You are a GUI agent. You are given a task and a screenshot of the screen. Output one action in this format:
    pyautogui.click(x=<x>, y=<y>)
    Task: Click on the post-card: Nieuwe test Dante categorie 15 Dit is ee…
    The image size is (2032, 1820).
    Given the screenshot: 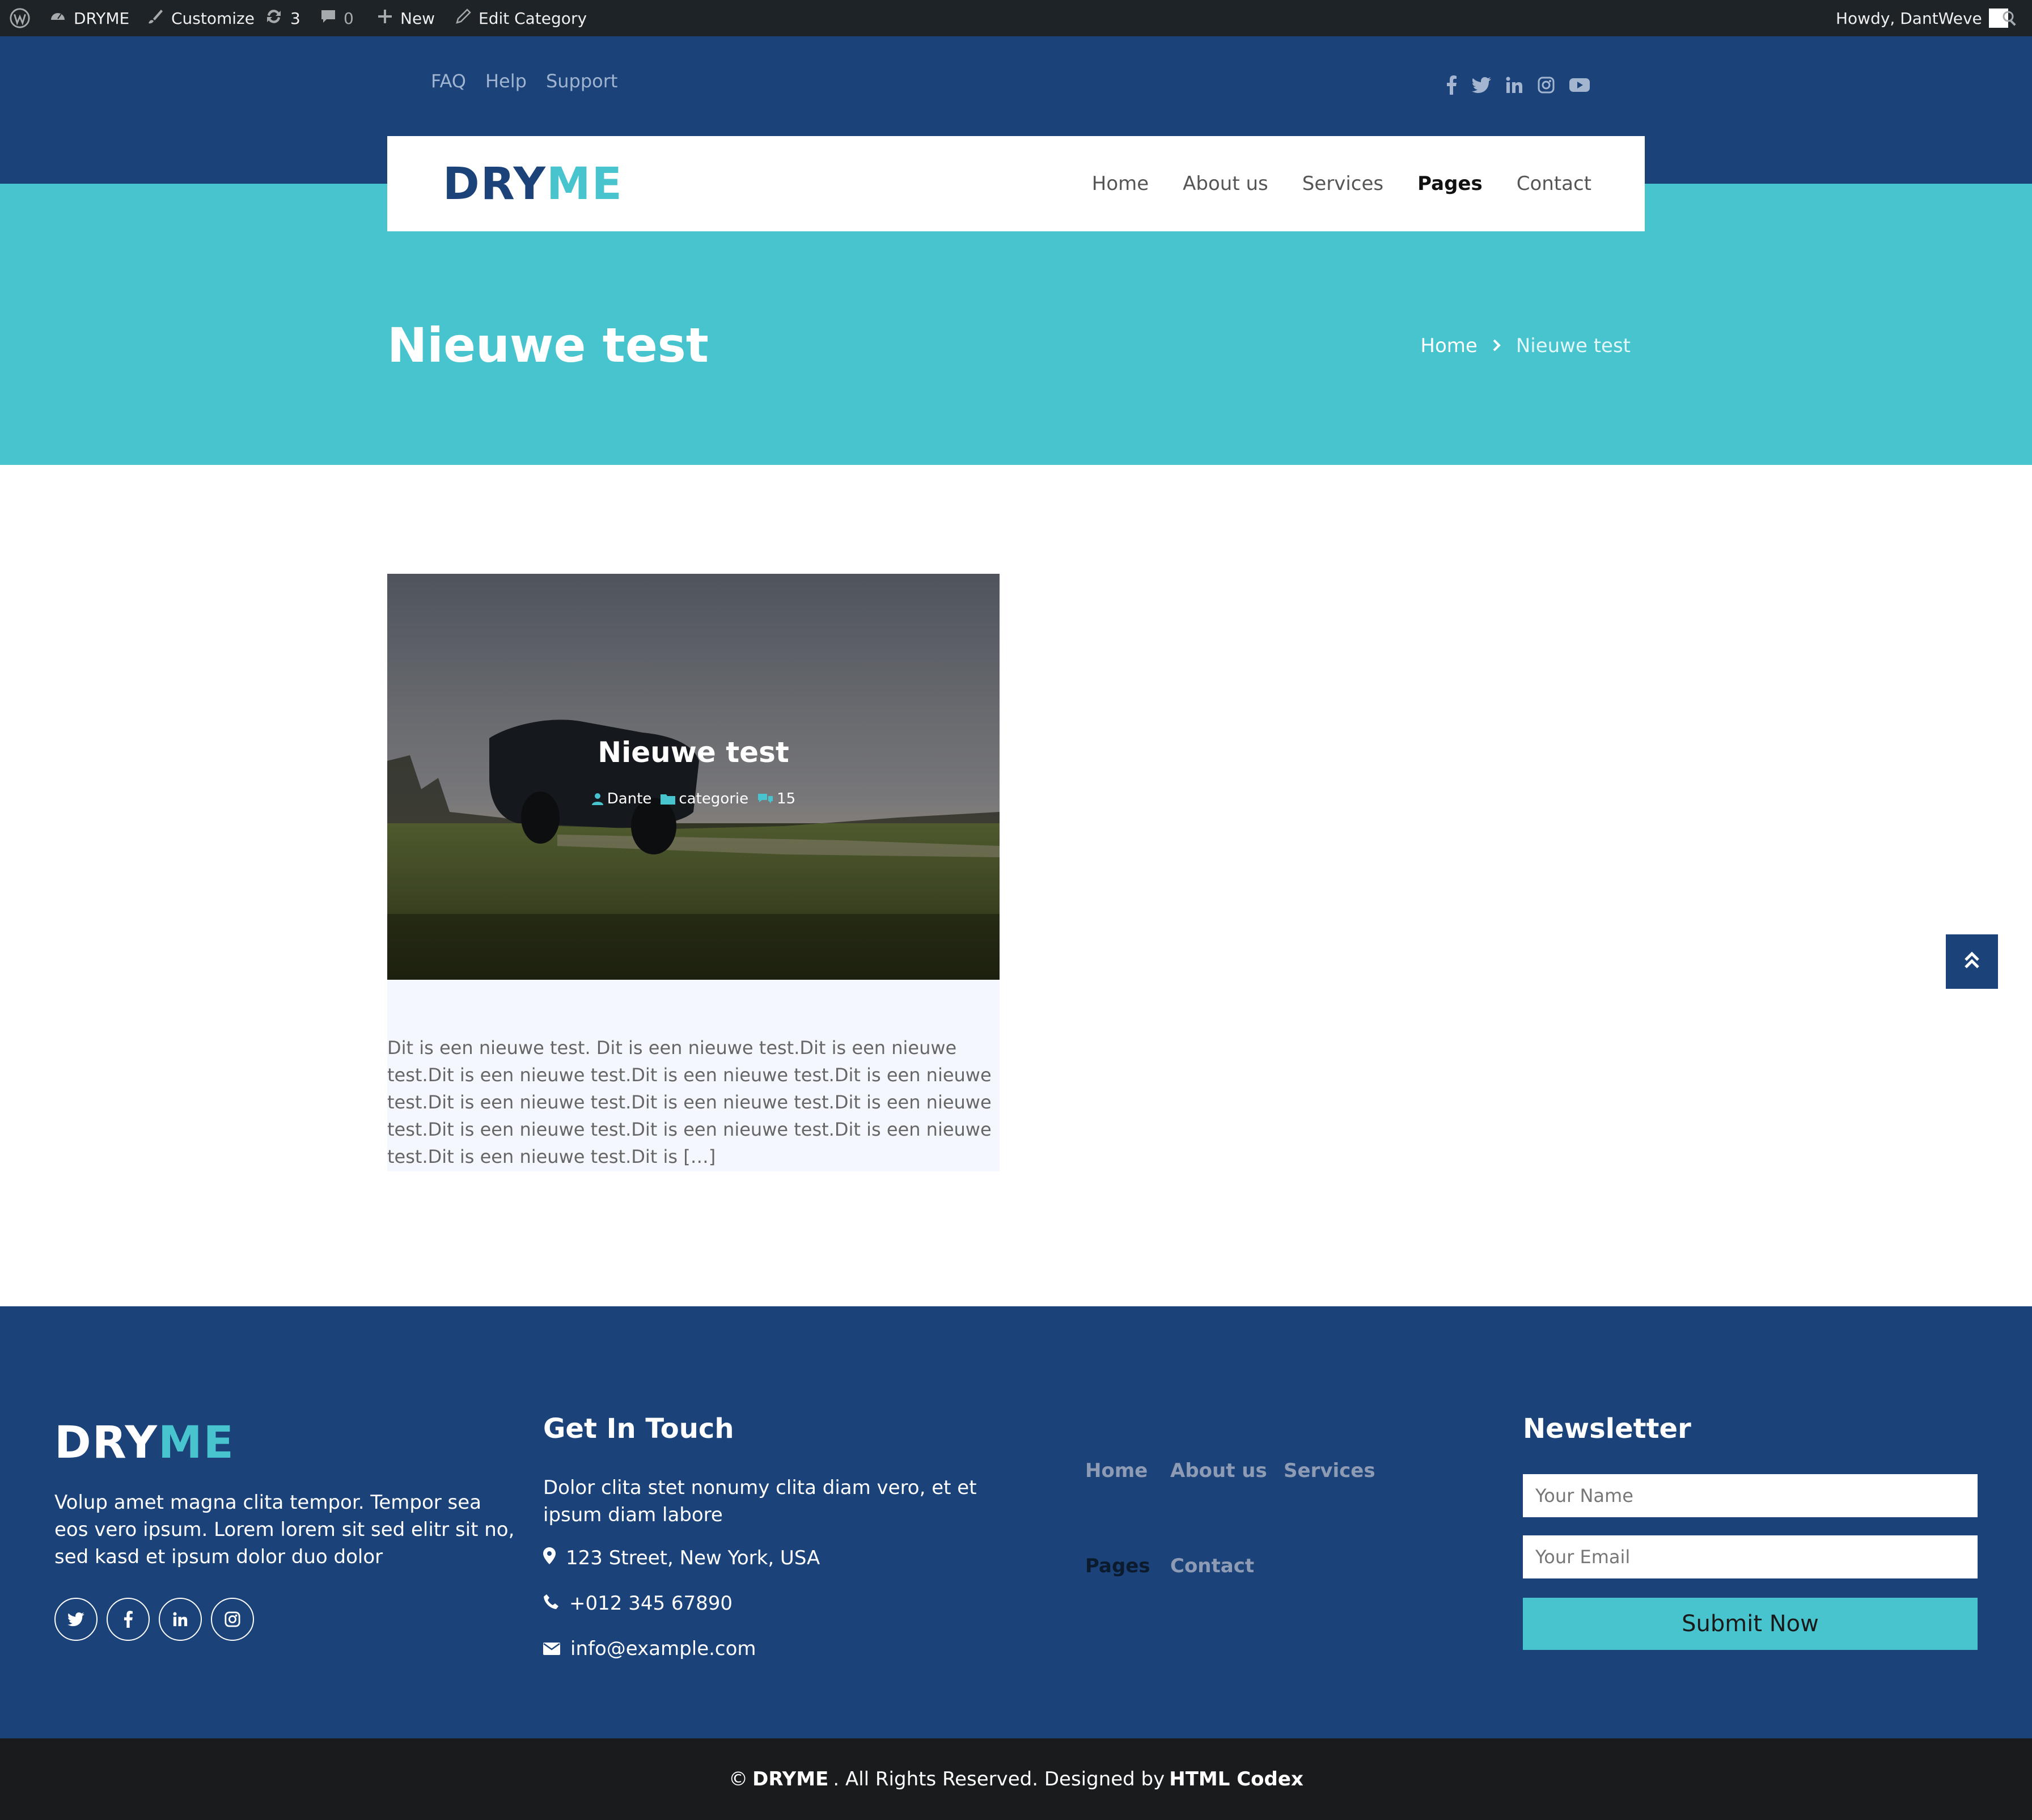 What is the action you would take?
    pyautogui.click(x=693, y=872)
    